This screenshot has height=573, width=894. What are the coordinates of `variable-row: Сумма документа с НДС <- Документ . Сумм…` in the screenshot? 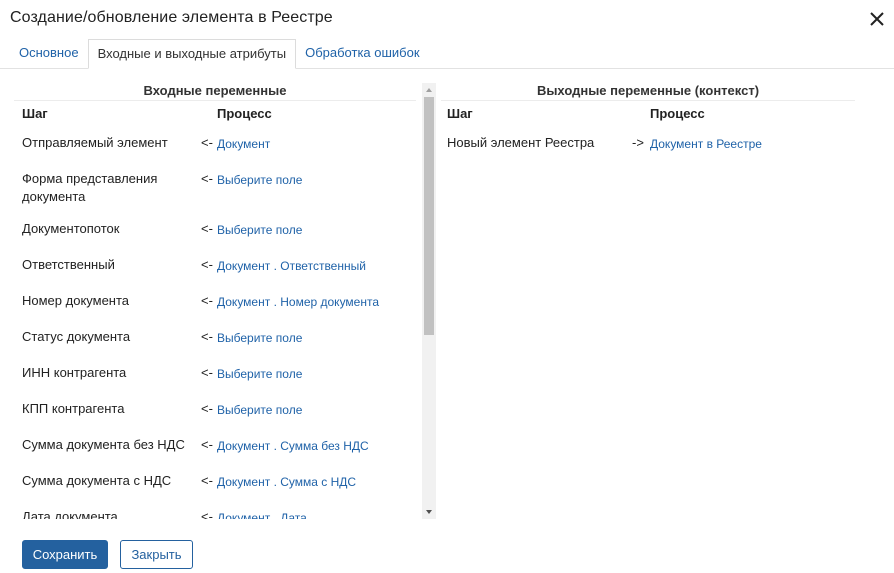 It's located at (215, 481).